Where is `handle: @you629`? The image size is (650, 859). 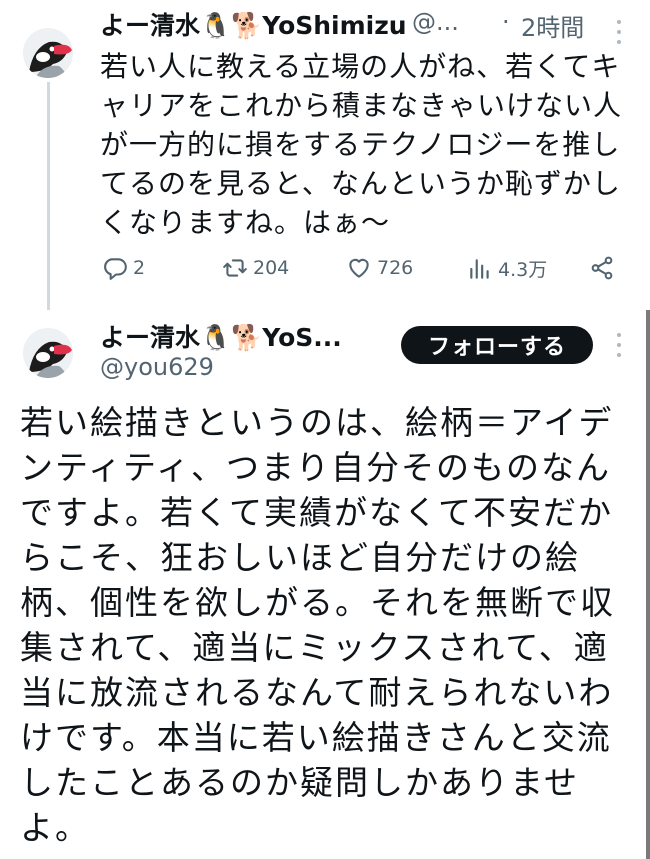 handle: @you629 is located at coordinates (157, 367).